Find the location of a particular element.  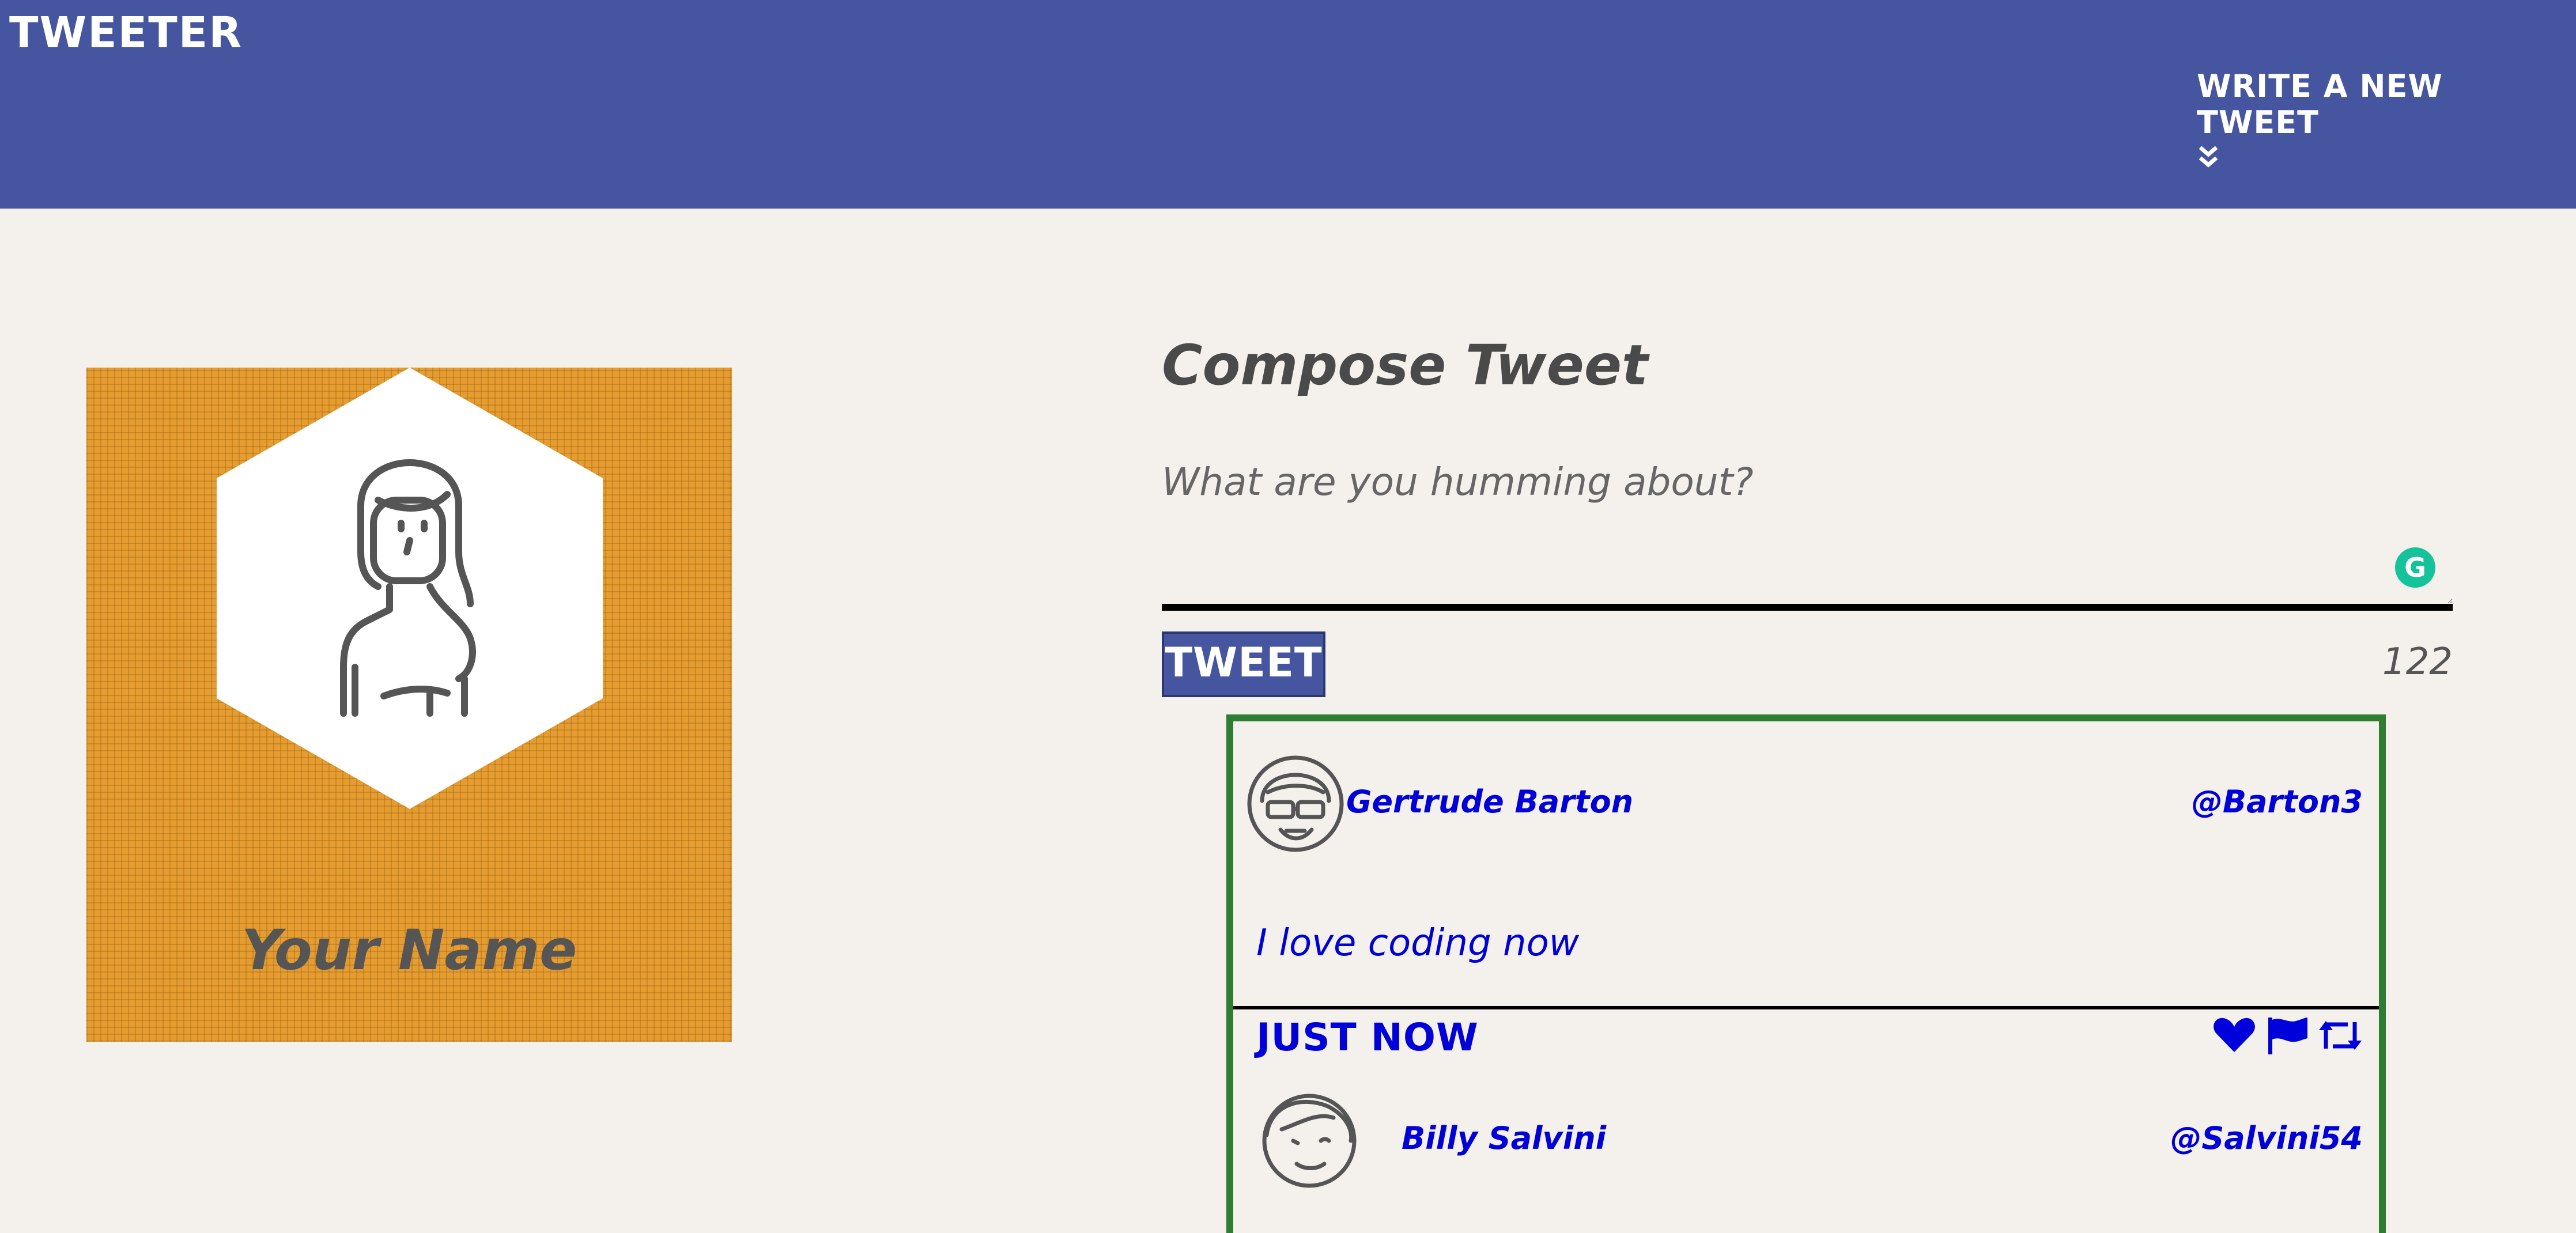

write-new-tweet-link: WRITE A NEW TWEET is located at coordinates (2386, 118).